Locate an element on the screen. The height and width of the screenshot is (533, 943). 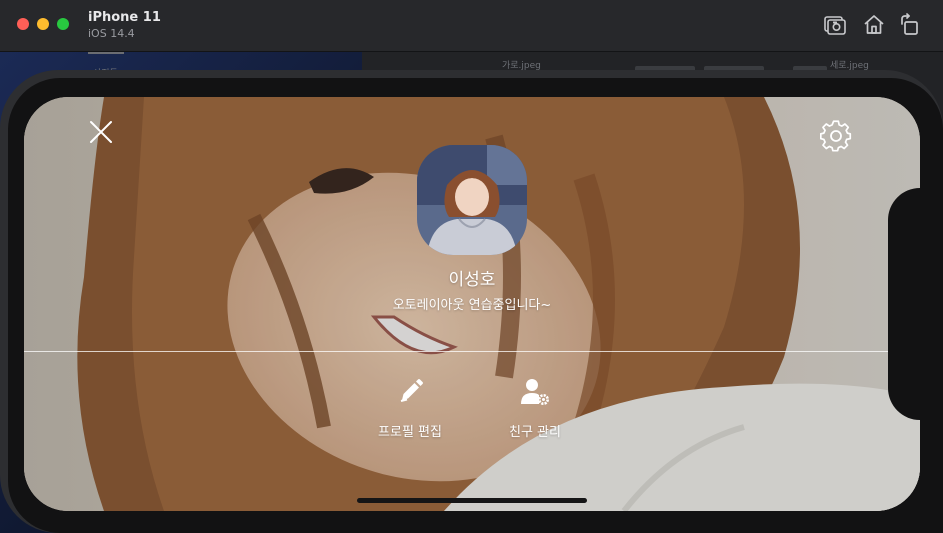
simulator-device-name: iPhone 11 is located at coordinates (124, 17).